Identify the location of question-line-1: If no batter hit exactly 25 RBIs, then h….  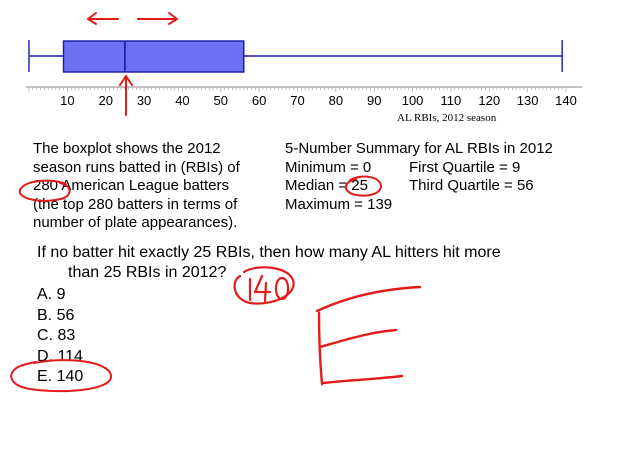
(269, 252).